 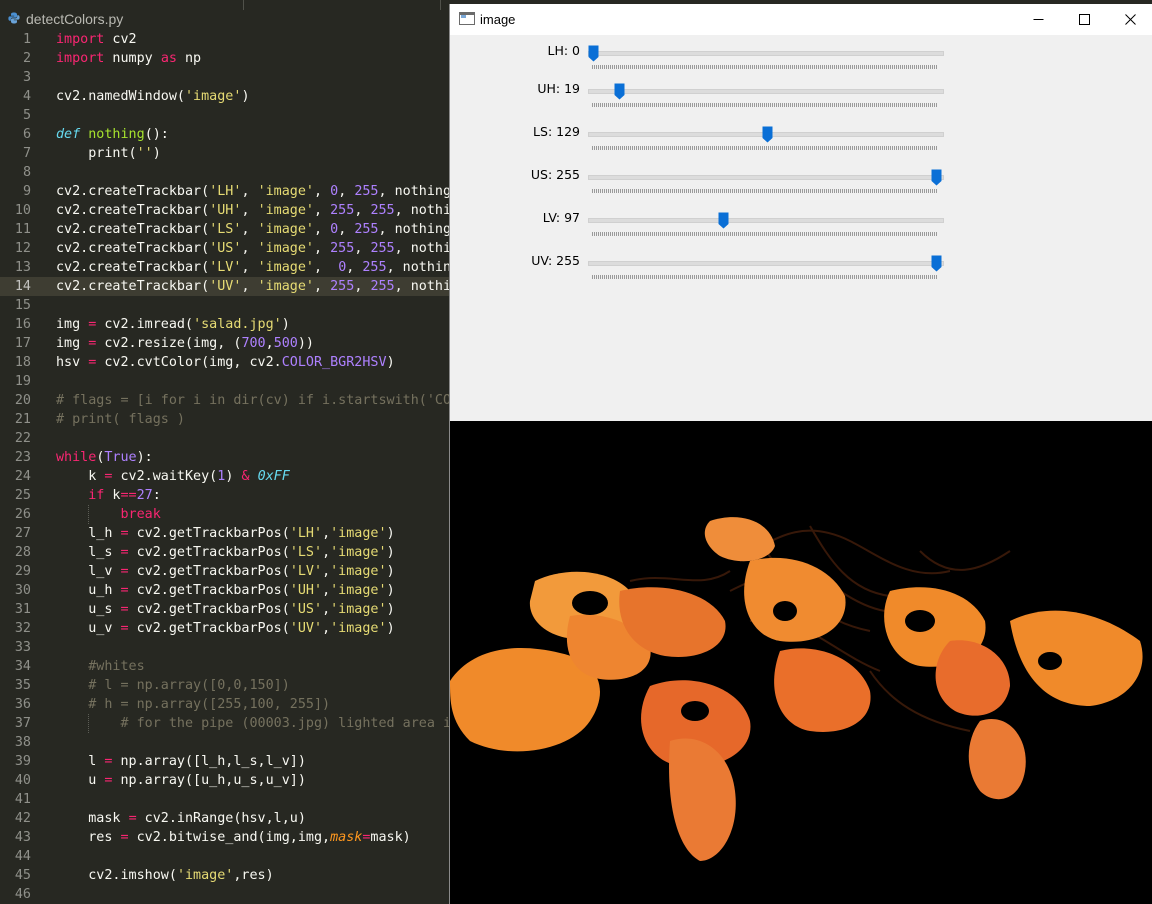 What do you see at coordinates (558, 88) in the screenshot?
I see `trackbar-label: UH: 19` at bounding box center [558, 88].